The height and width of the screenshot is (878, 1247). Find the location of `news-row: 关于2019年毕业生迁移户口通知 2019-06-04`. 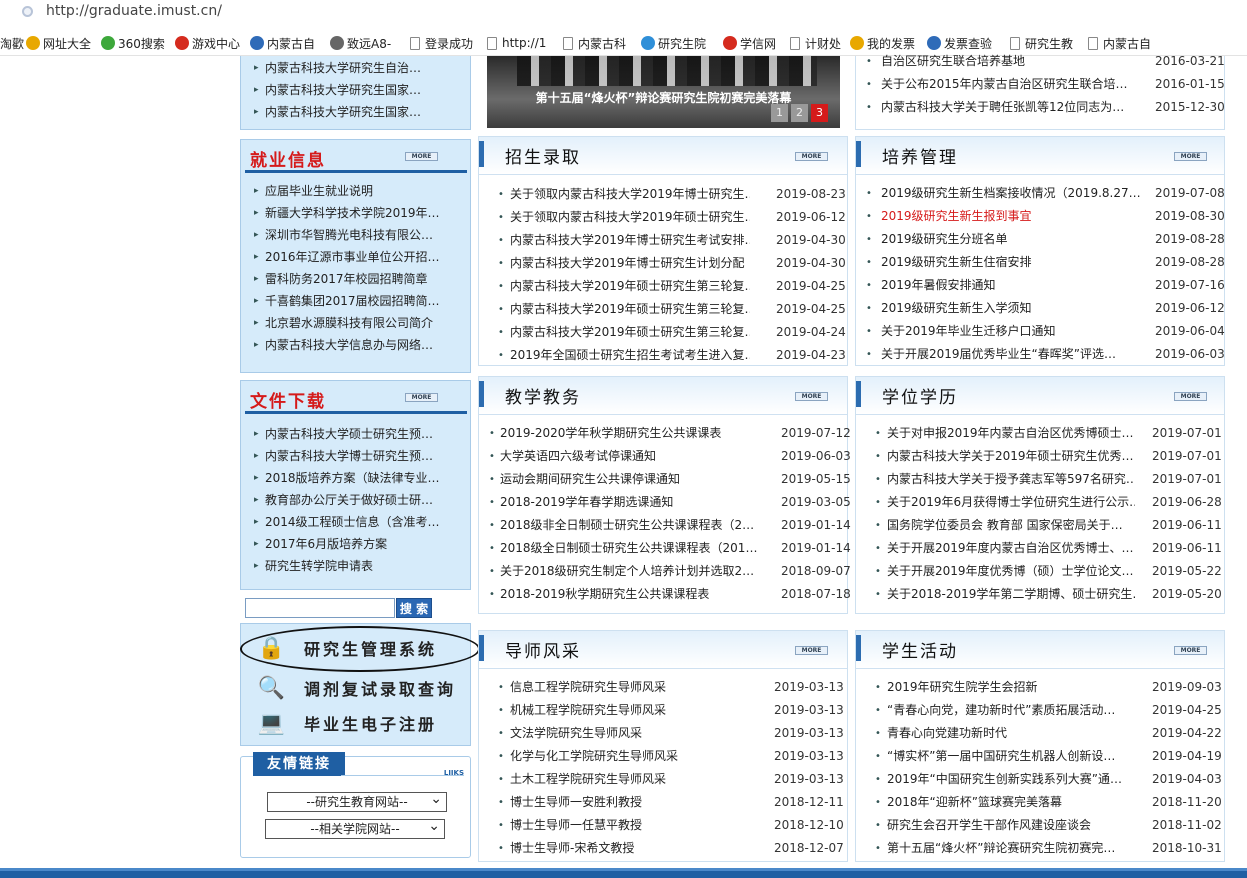

news-row: 关于2019年毕业生迁移户口通知 2019-06-04 is located at coordinates (1040, 331).